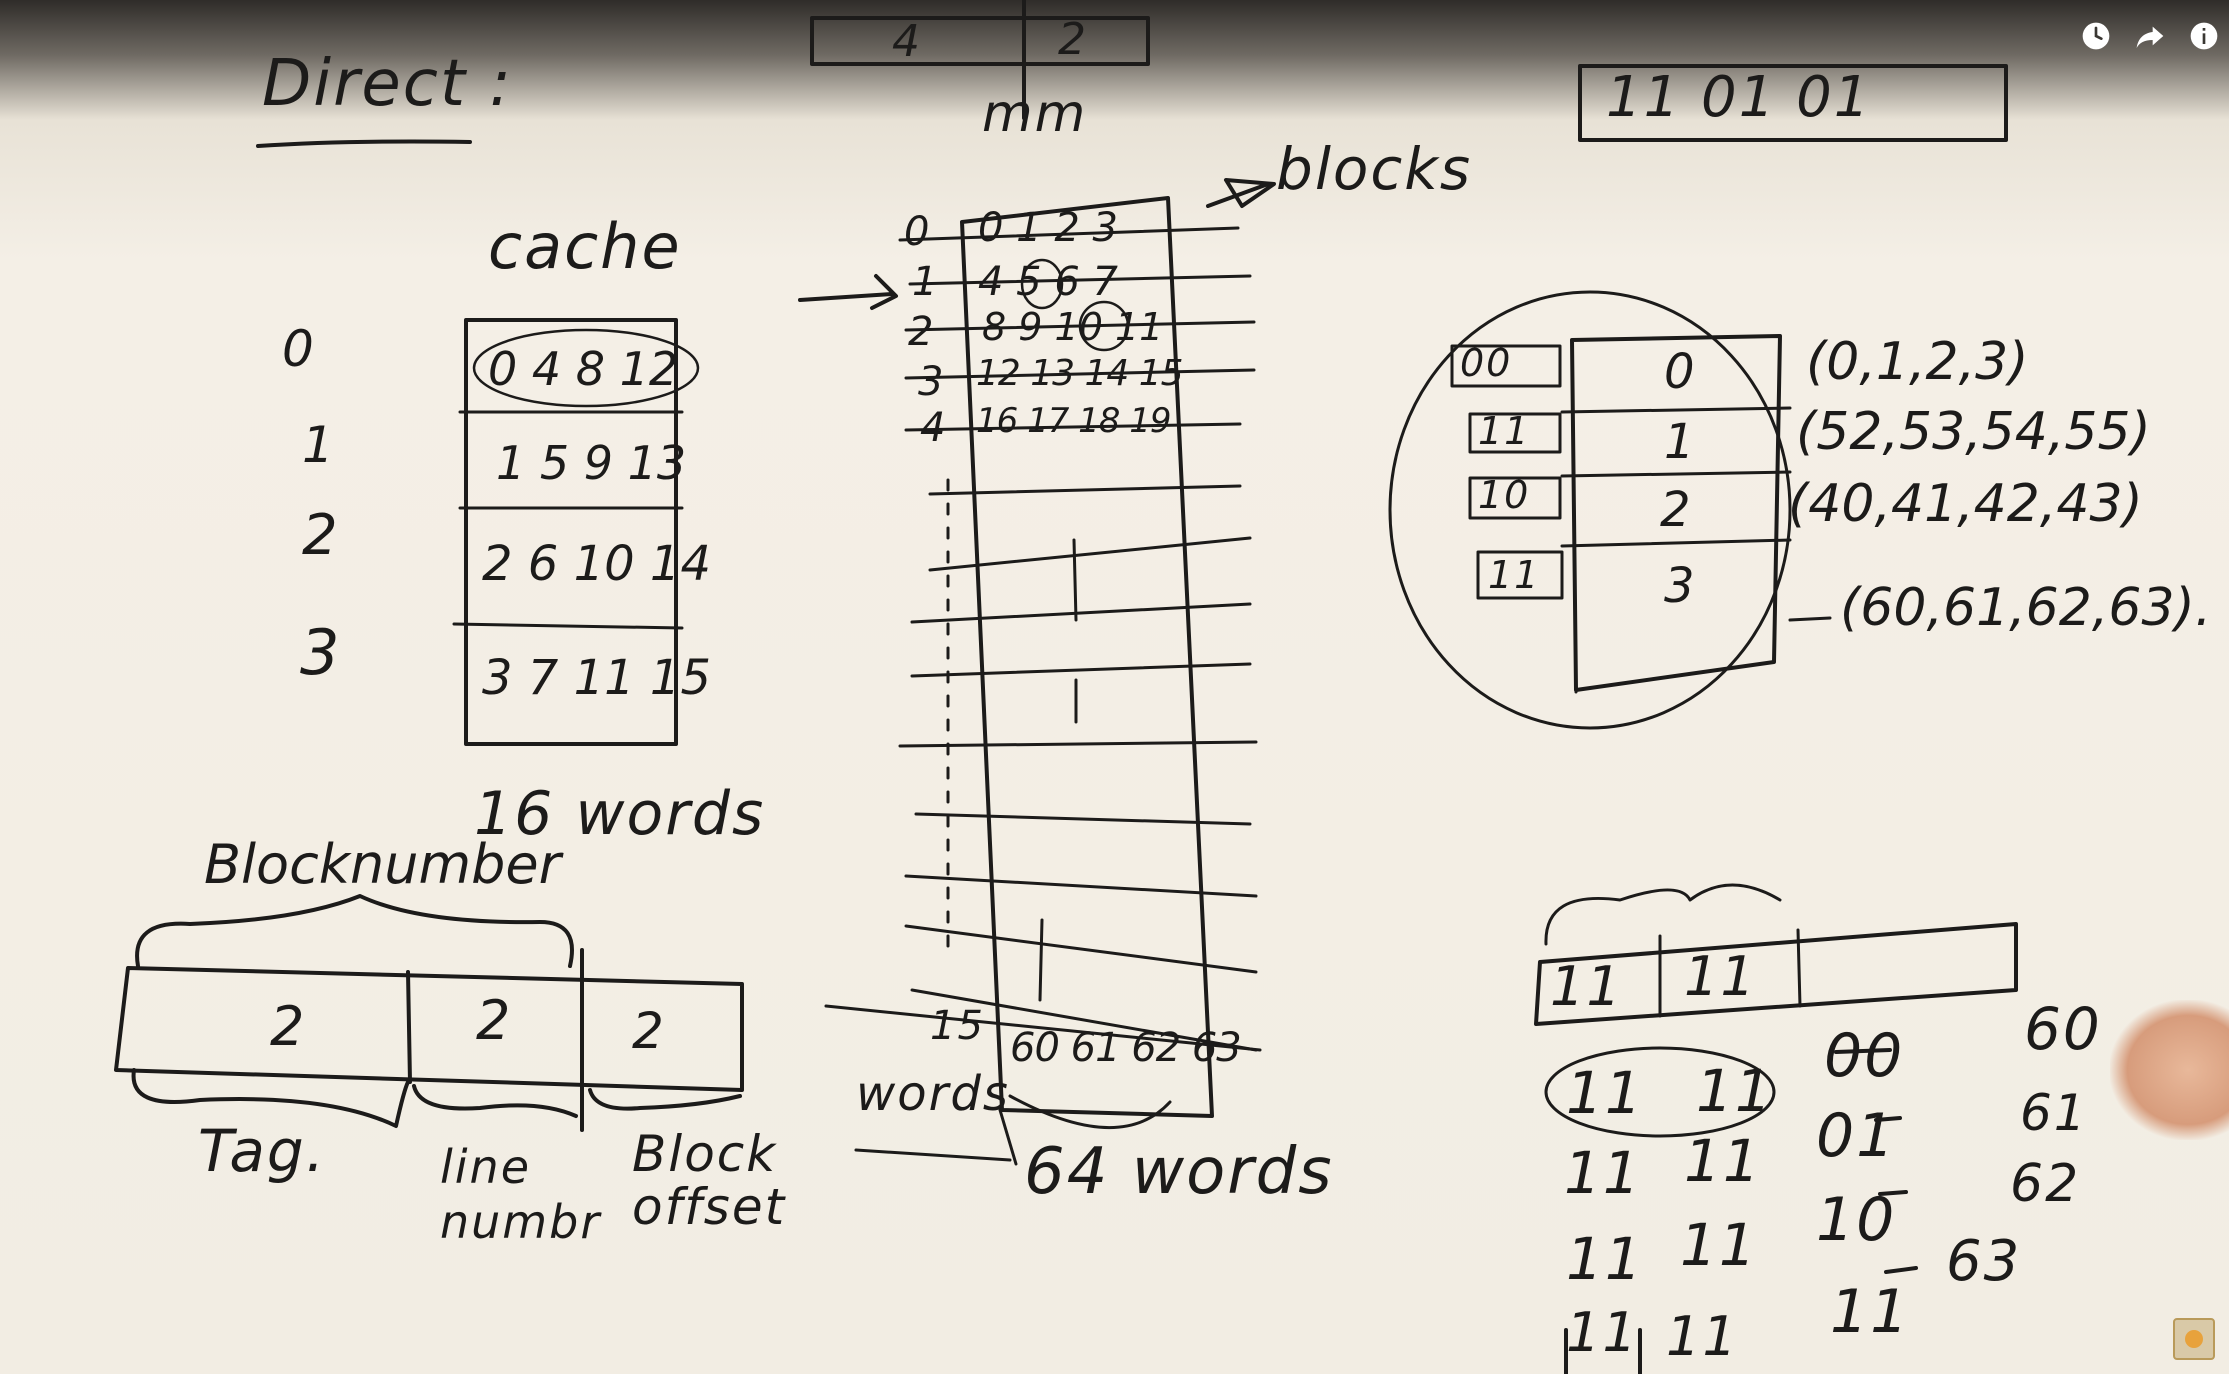 This screenshot has height=1374, width=2229. What do you see at coordinates (288, 1026) in the screenshot?
I see `tag-field-value: 2` at bounding box center [288, 1026].